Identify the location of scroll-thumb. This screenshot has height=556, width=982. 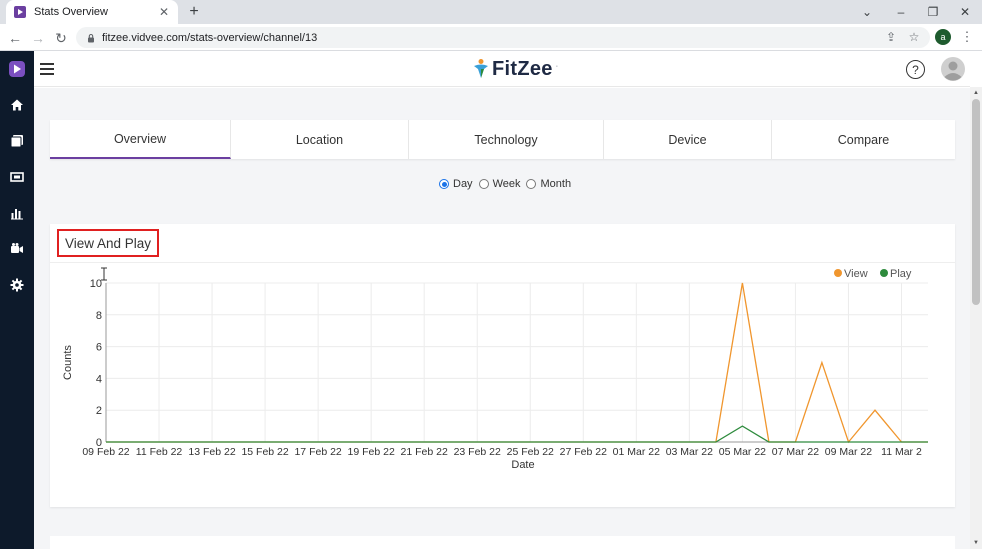
(976, 202).